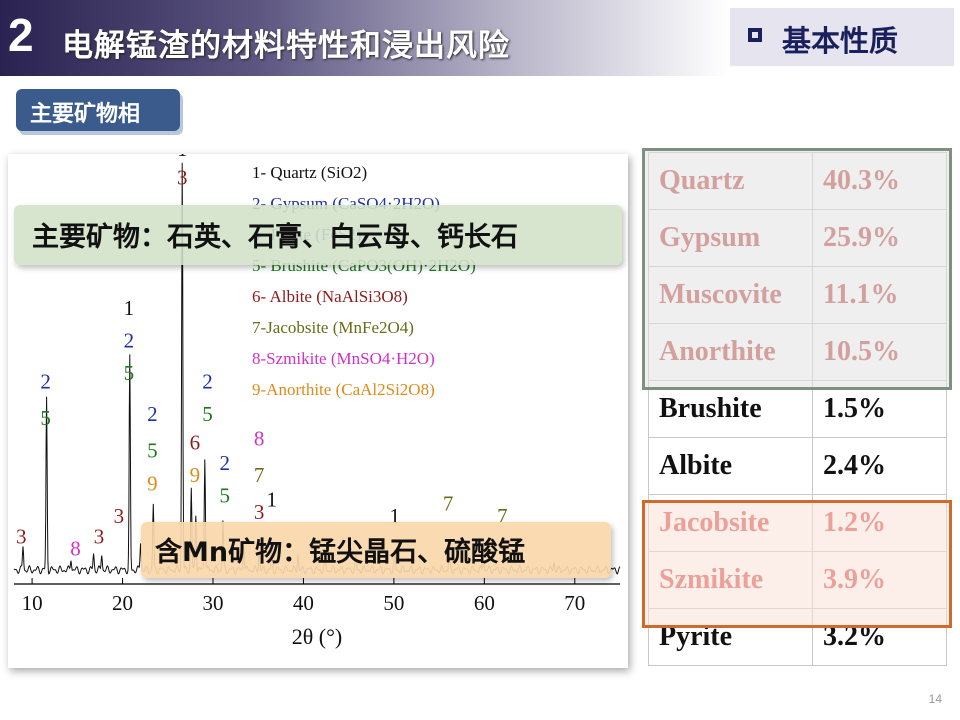  Describe the element at coordinates (730, 352) in the screenshot. I see `mineral-name: Anorthite` at that location.